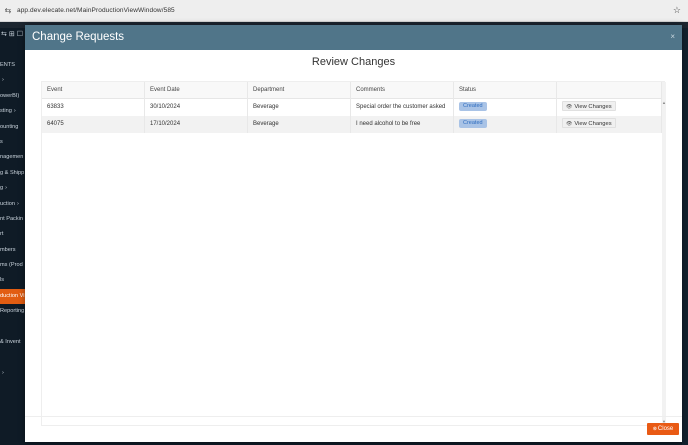  What do you see at coordinates (609, 90) in the screenshot?
I see `column-header-actions` at bounding box center [609, 90].